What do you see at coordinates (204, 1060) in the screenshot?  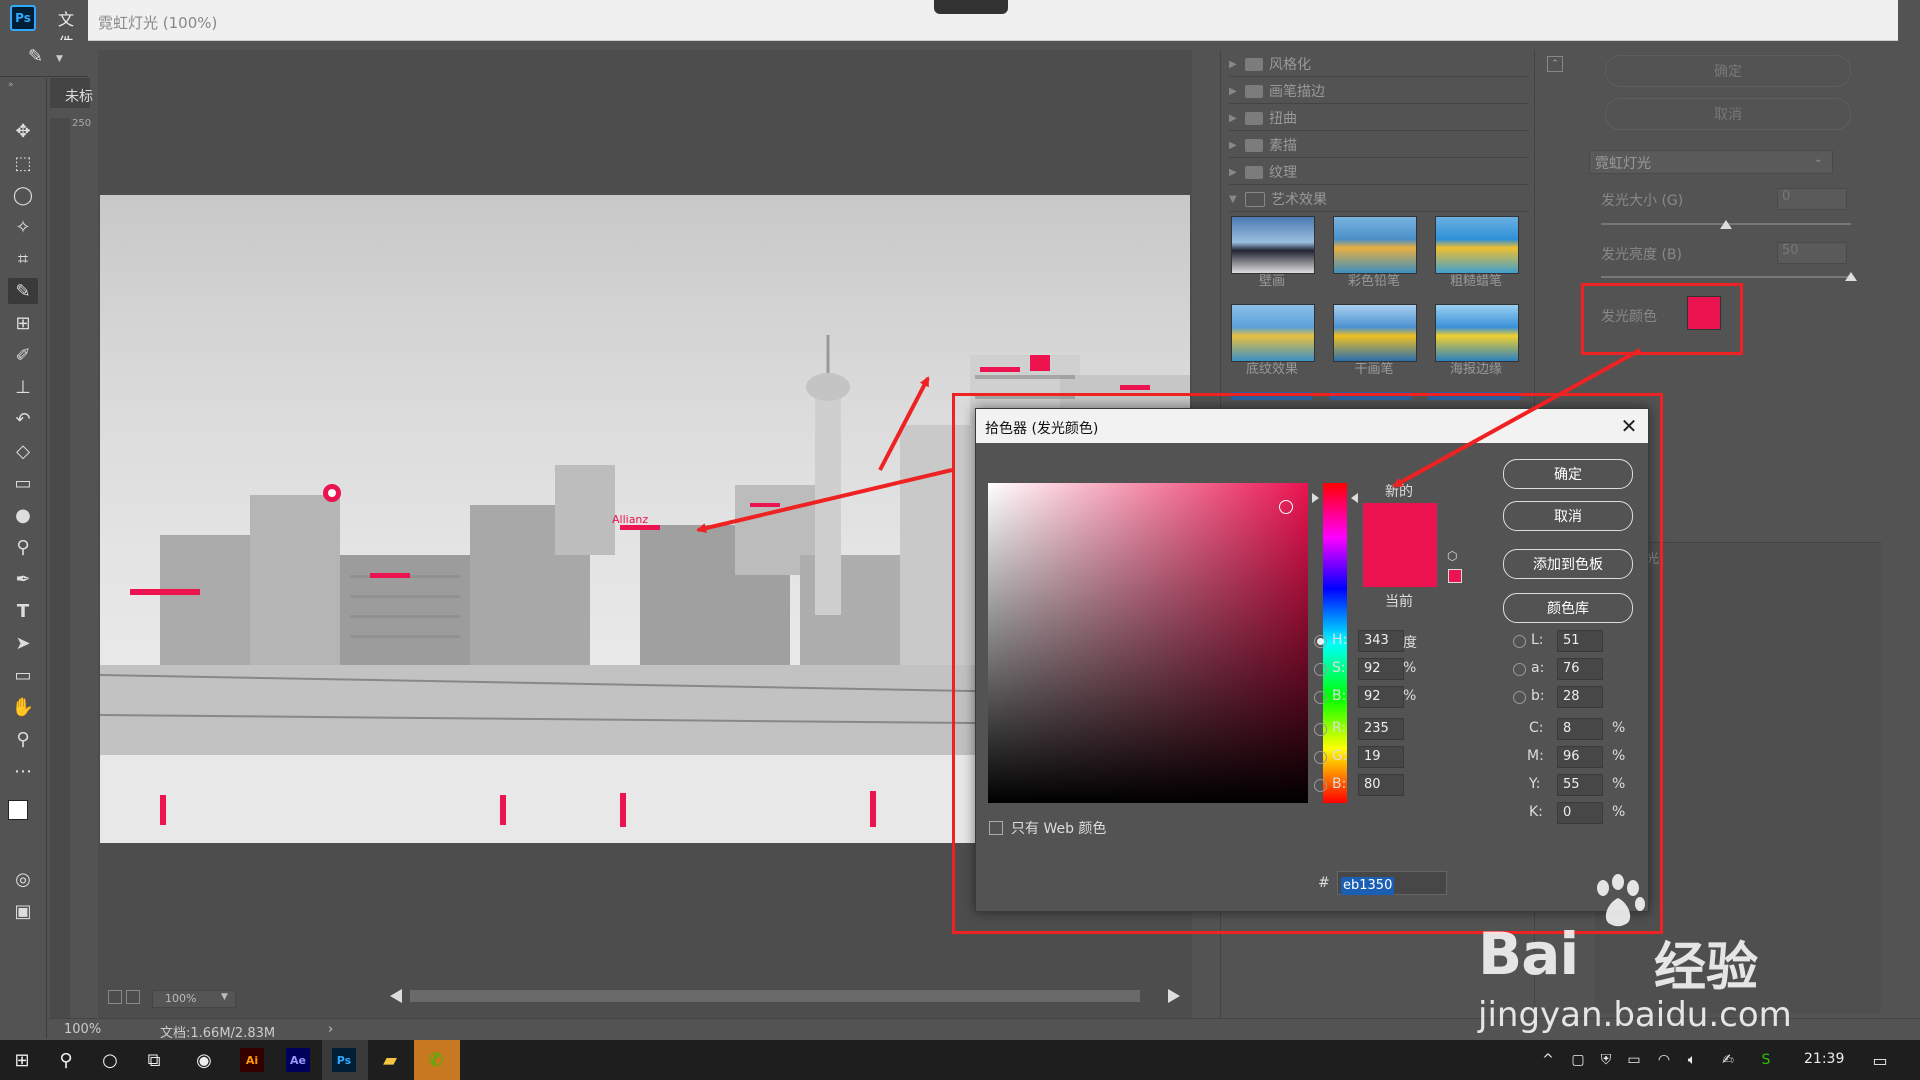 I see `chrome-icon: ◉` at bounding box center [204, 1060].